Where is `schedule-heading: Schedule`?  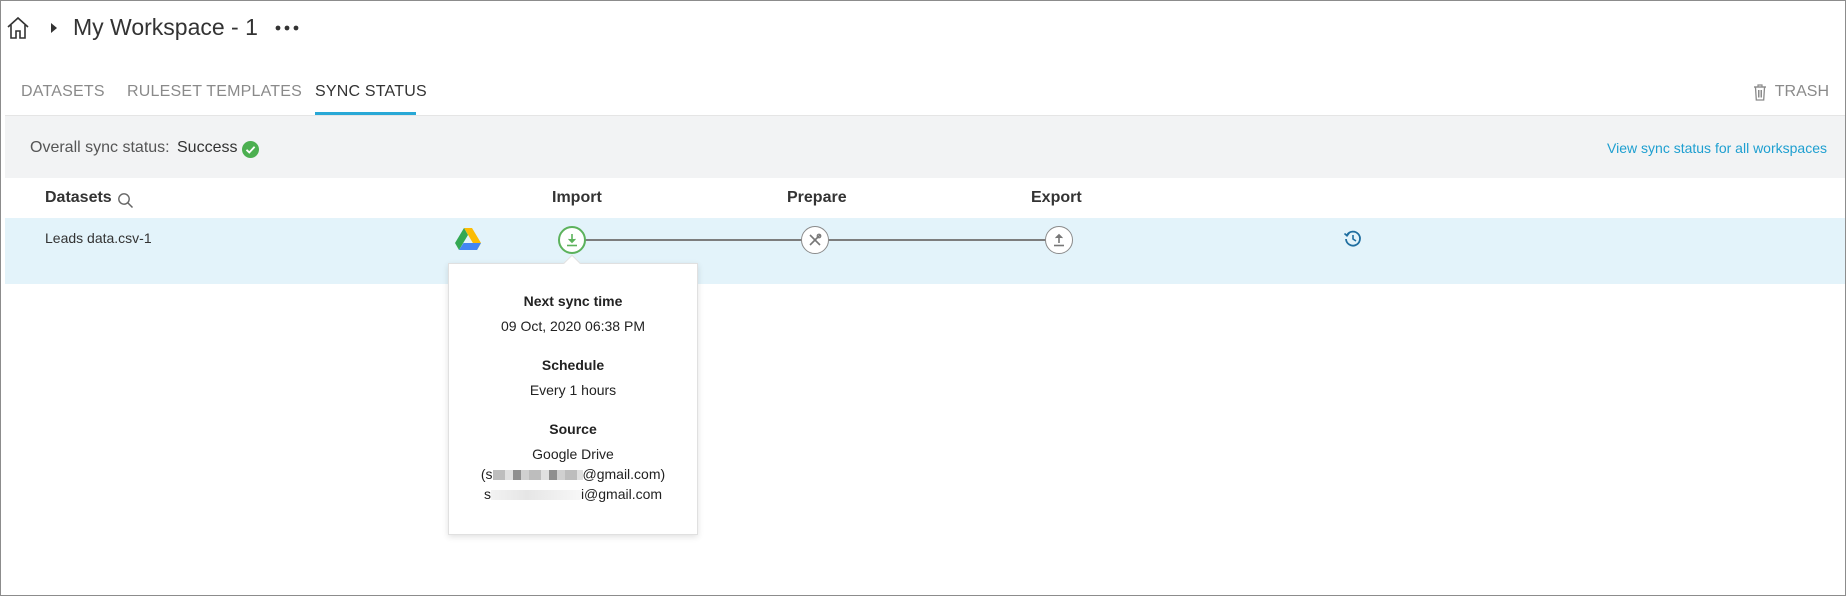 schedule-heading: Schedule is located at coordinates (573, 365).